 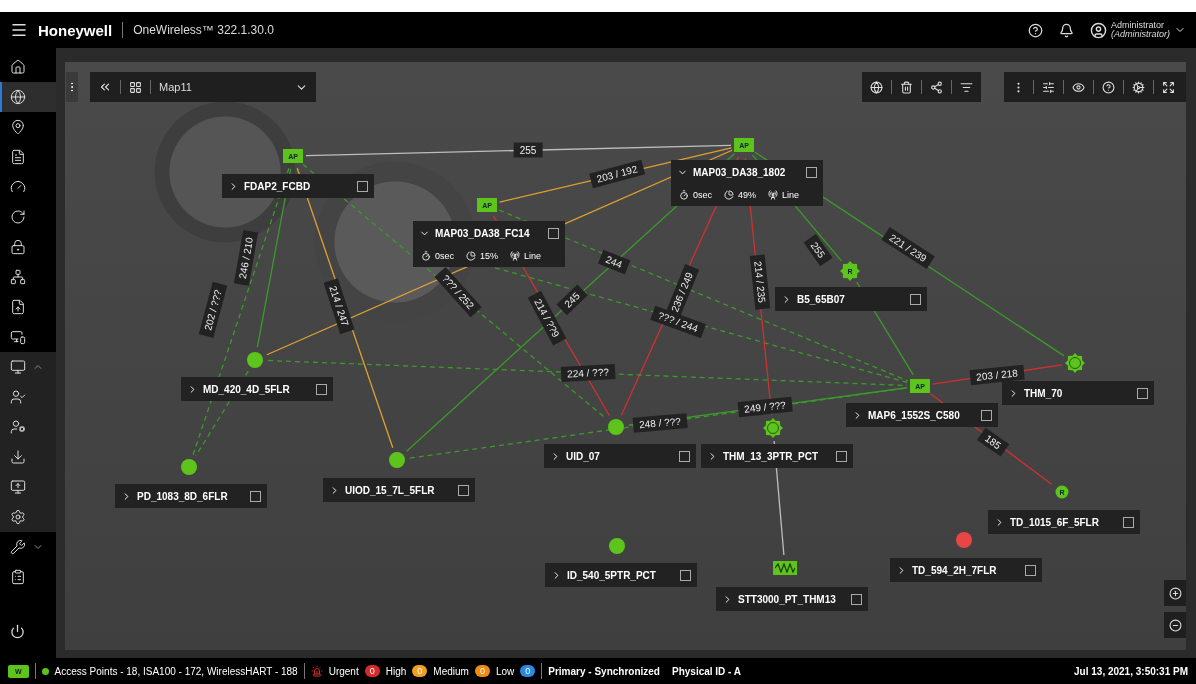 What do you see at coordinates (1078, 87) in the screenshot?
I see `eye-icon` at bounding box center [1078, 87].